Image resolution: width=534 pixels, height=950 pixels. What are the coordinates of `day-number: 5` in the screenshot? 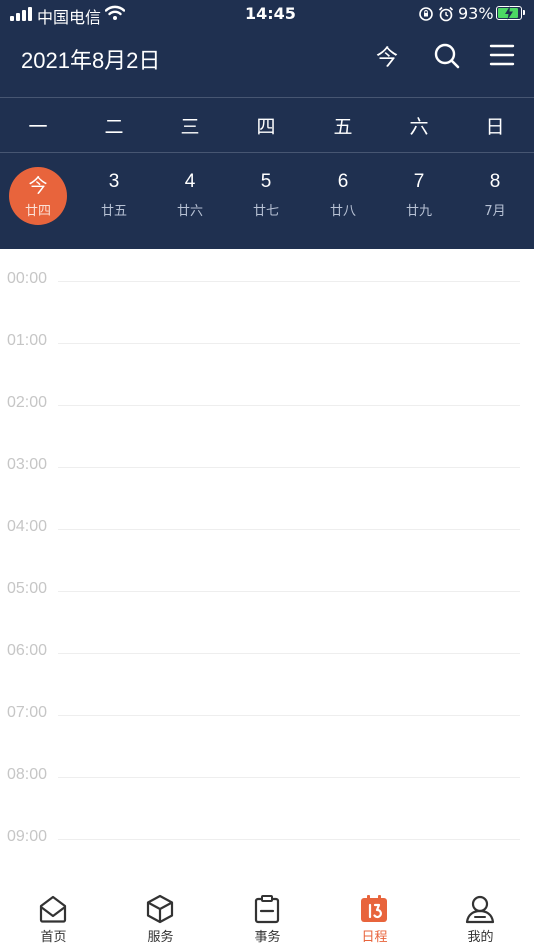 It's located at (266, 181).